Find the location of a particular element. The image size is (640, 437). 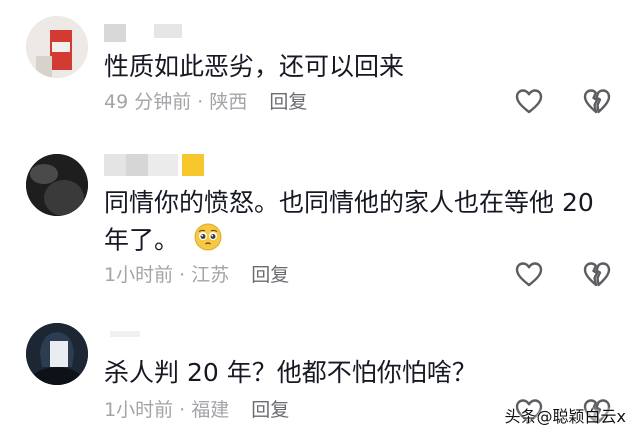

comment-text: 同情你的愤怒。也同情他的家人也在等他 20 is located at coordinates (349, 202).